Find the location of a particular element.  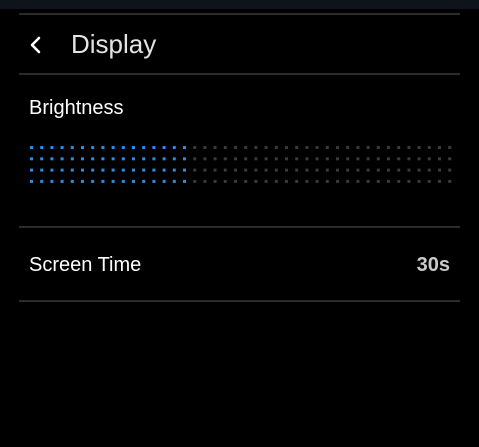

back-button is located at coordinates (36, 45).